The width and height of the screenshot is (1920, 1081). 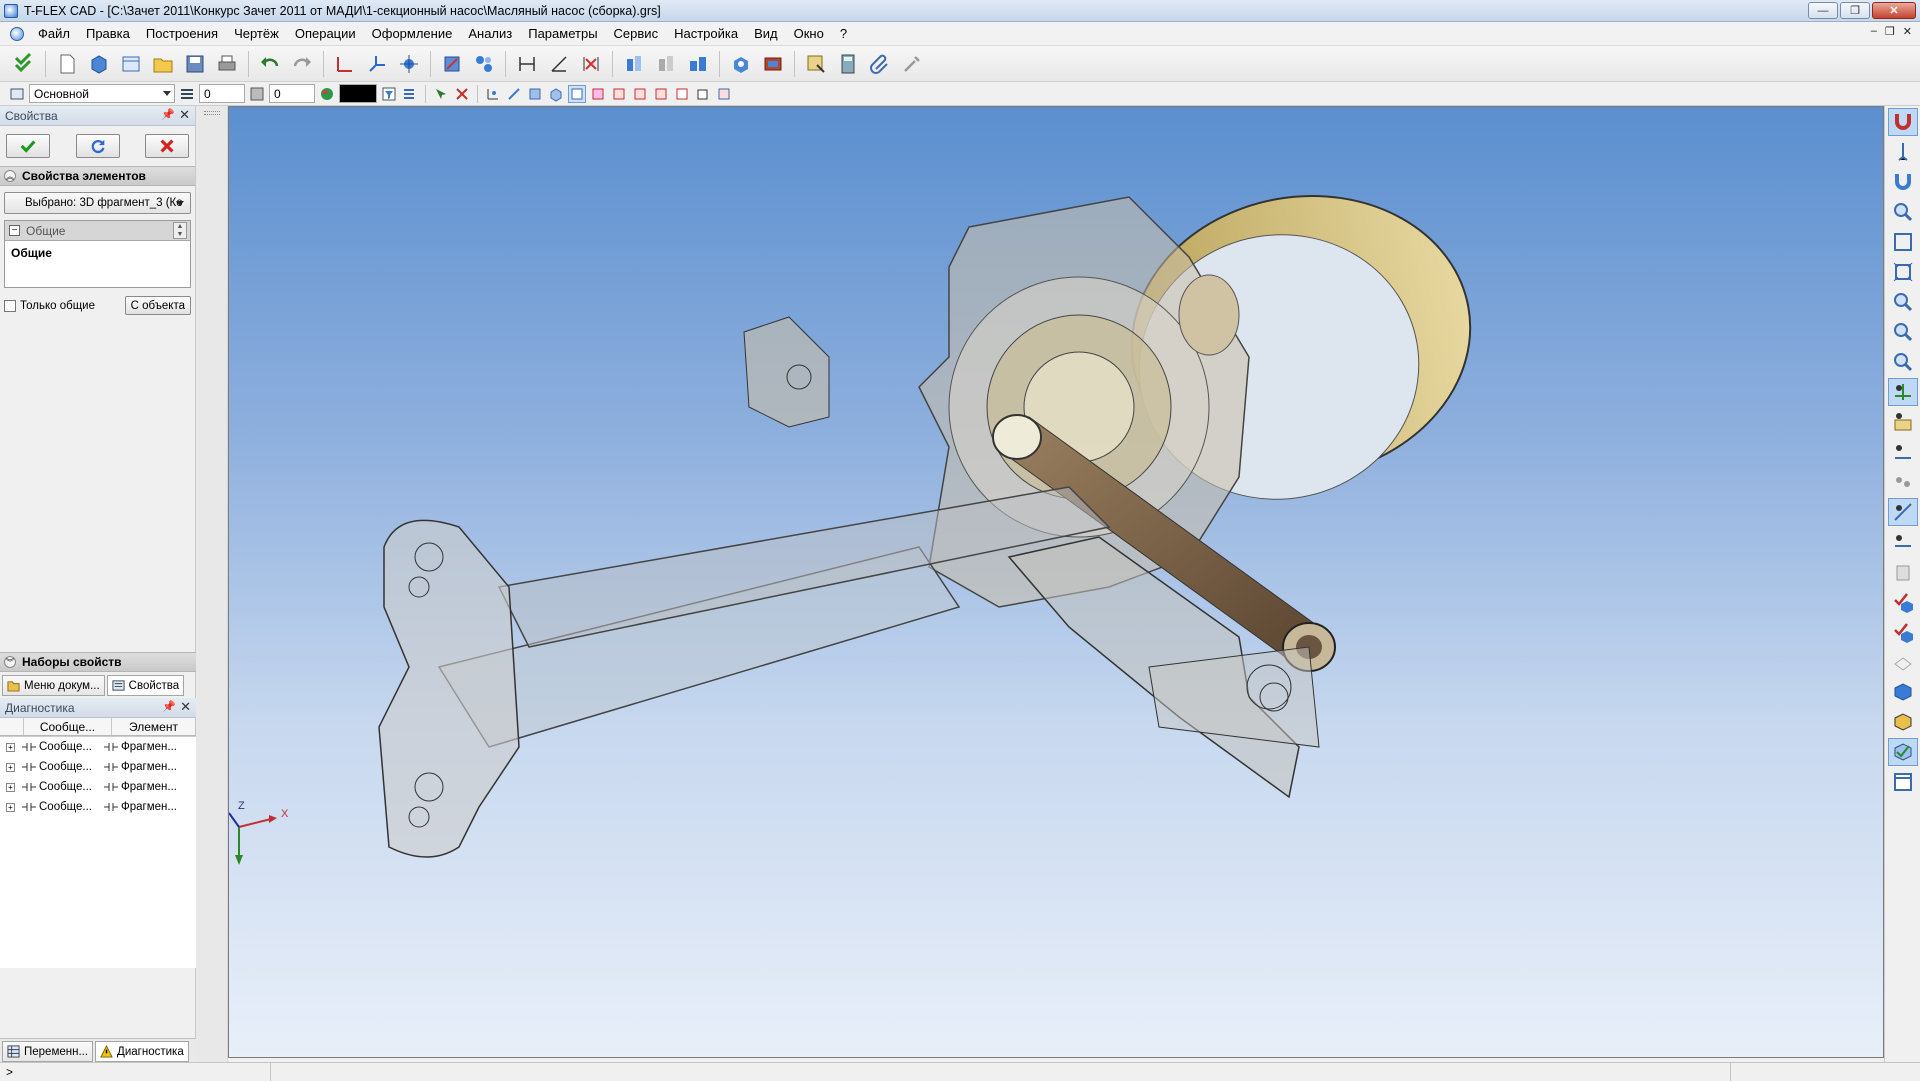 I want to click on minimize-button: —, so click(x=1823, y=10).